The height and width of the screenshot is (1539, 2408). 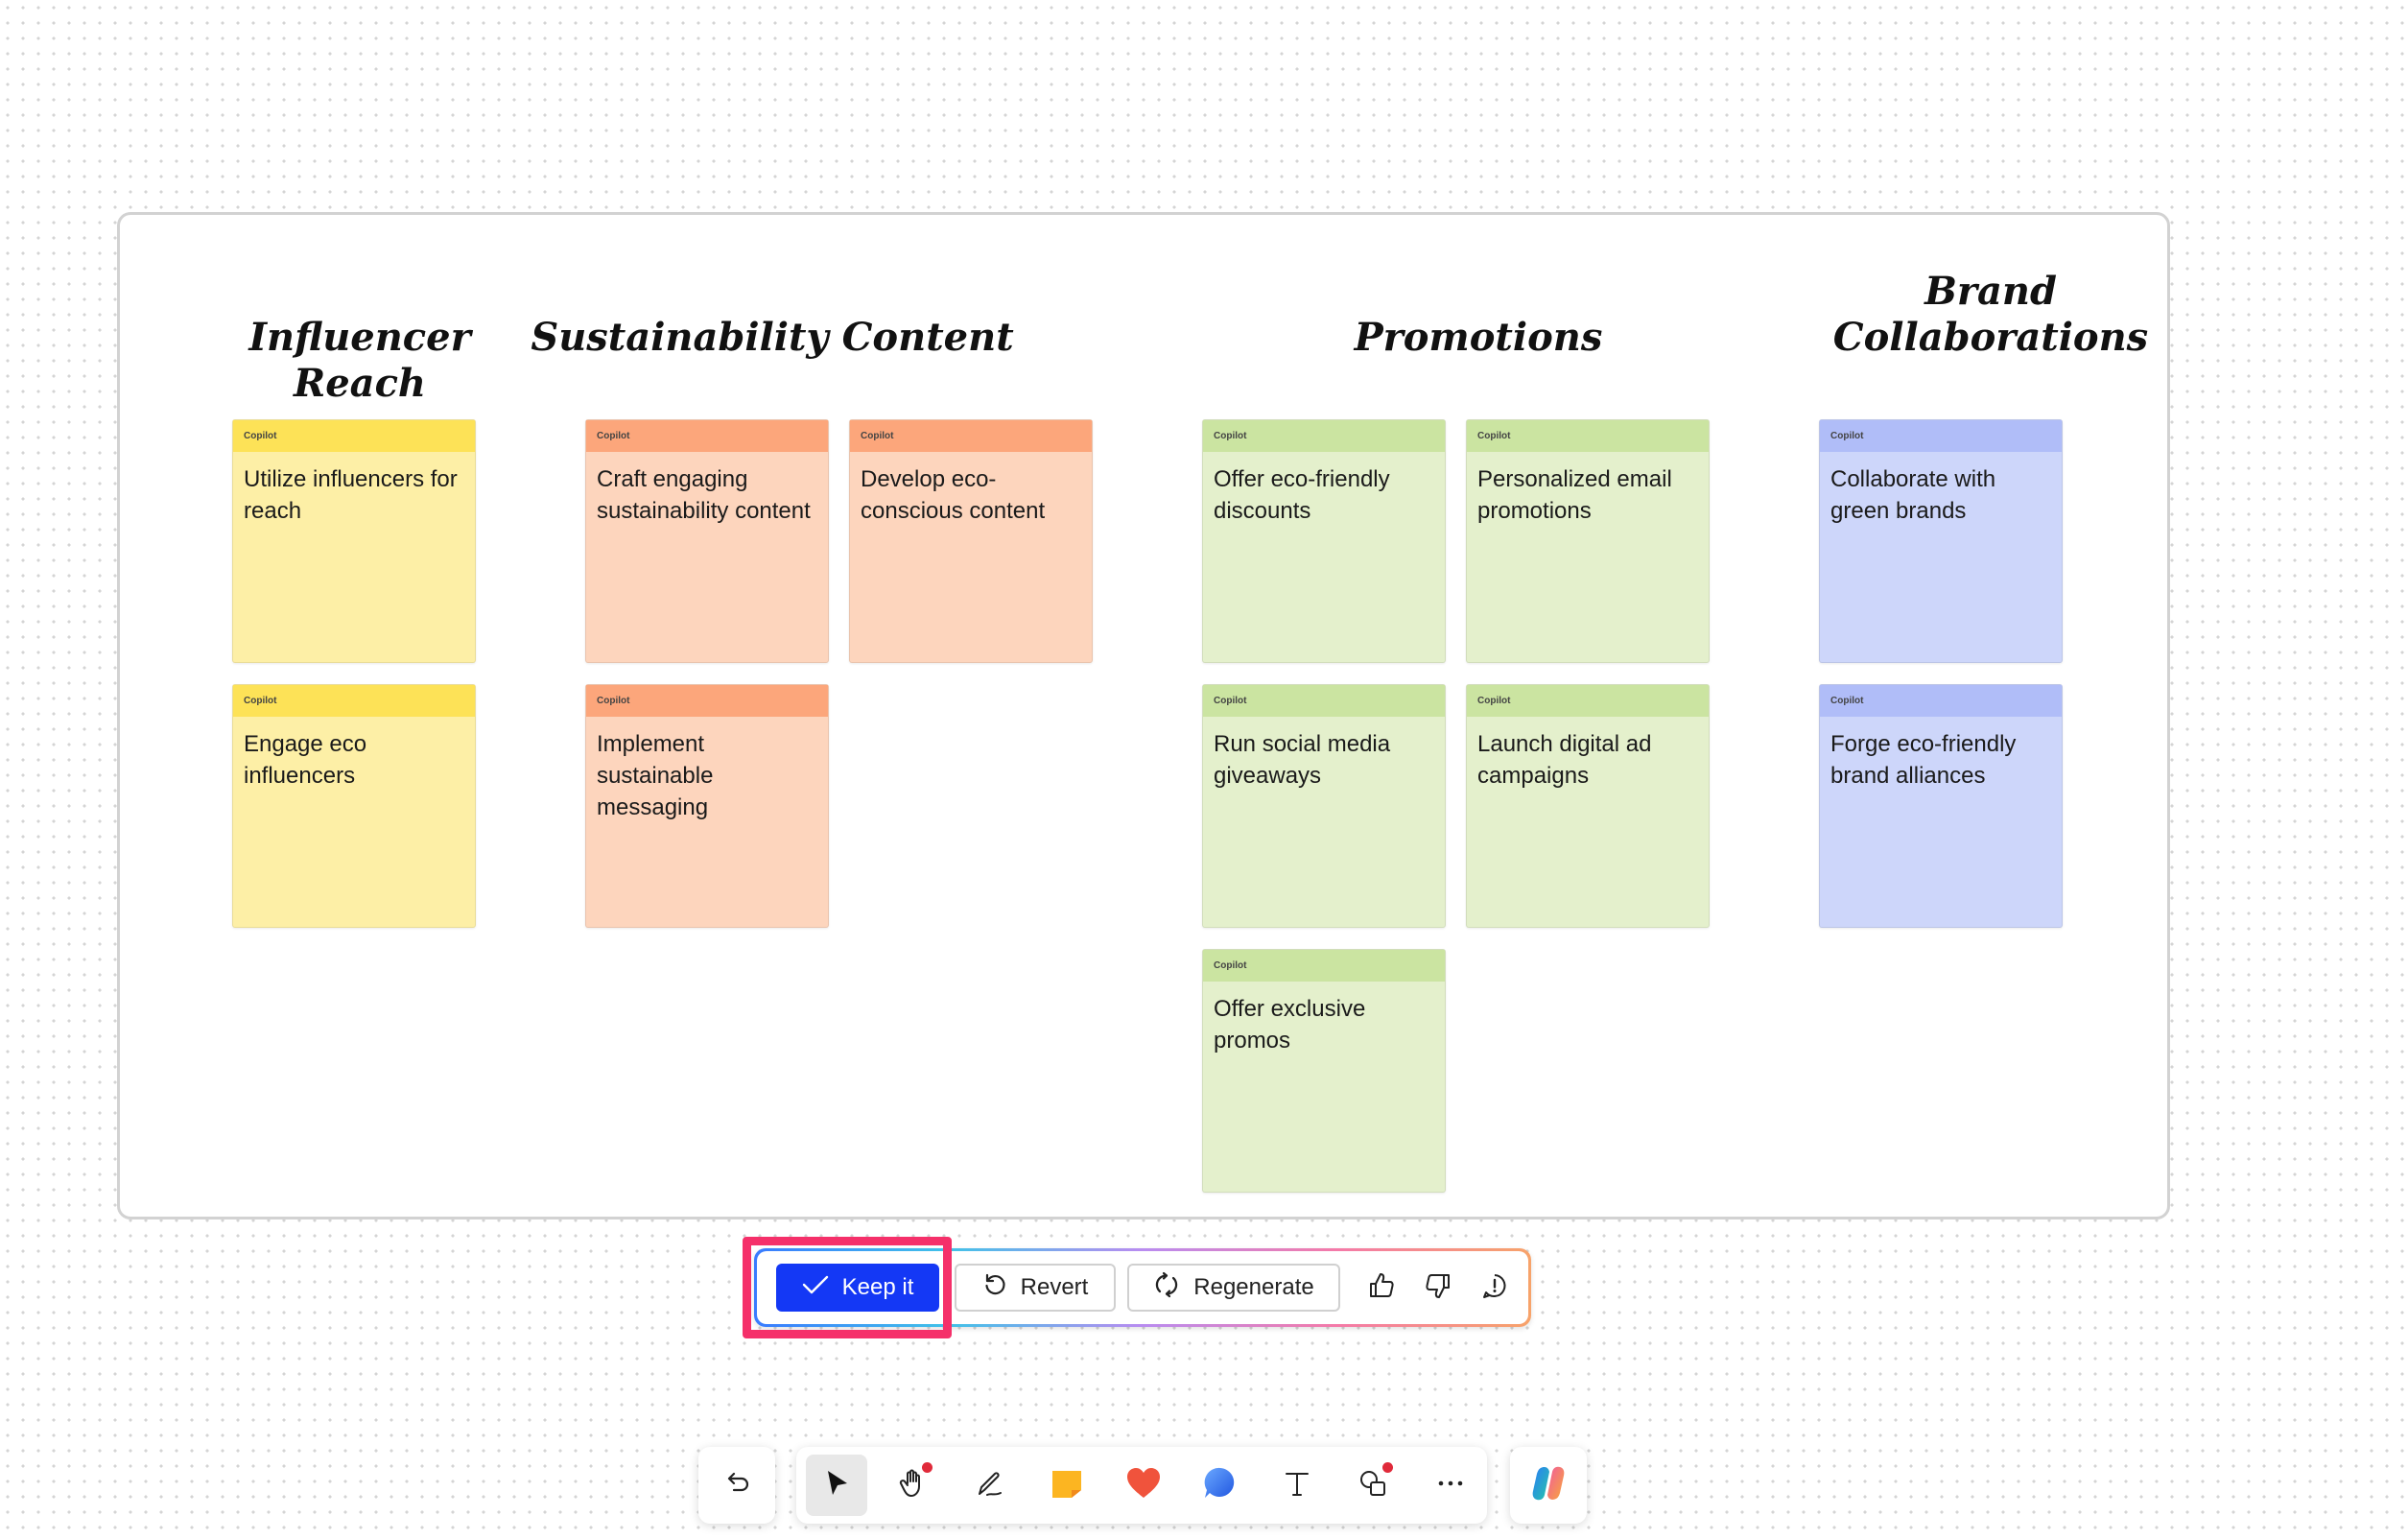 I want to click on checkmark-icon, so click(x=815, y=1288).